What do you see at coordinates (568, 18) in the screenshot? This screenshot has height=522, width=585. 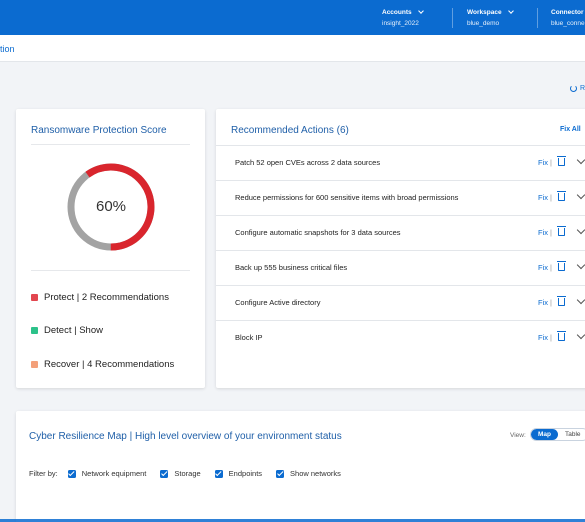 I see `connector-selector: Connector blue_conne` at bounding box center [568, 18].